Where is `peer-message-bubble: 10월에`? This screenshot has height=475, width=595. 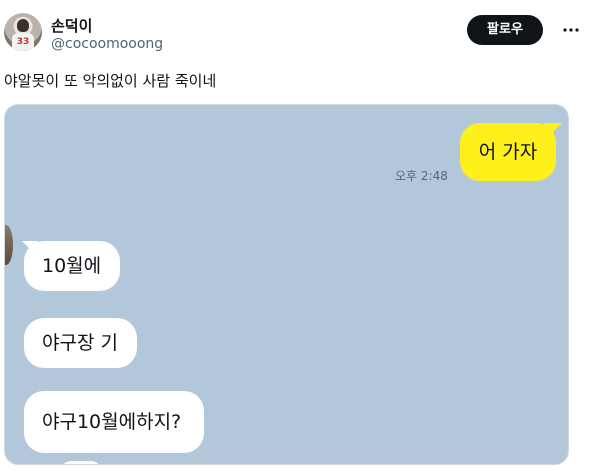 peer-message-bubble: 10월에 is located at coordinates (72, 266).